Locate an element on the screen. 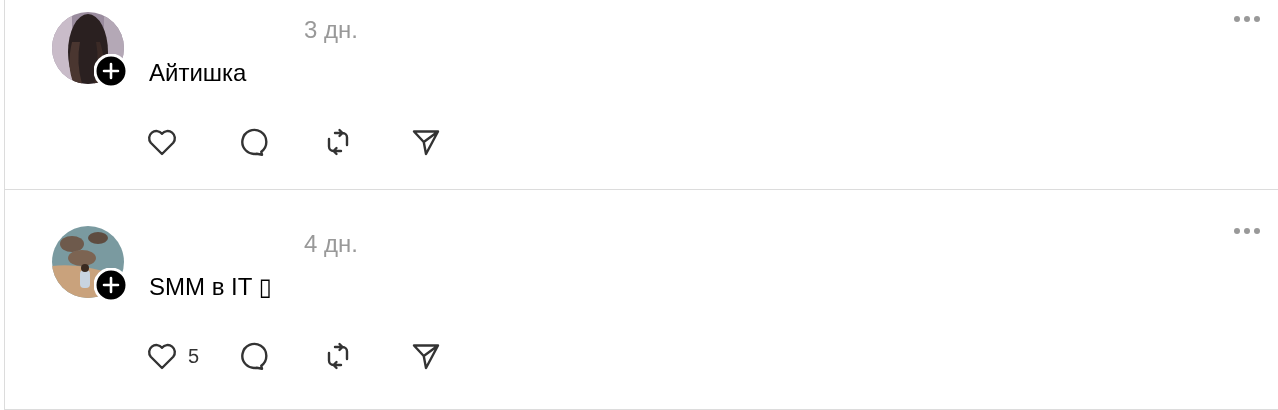 This screenshot has height=410, width=1278. like-button: 5 is located at coordinates (188, 356).